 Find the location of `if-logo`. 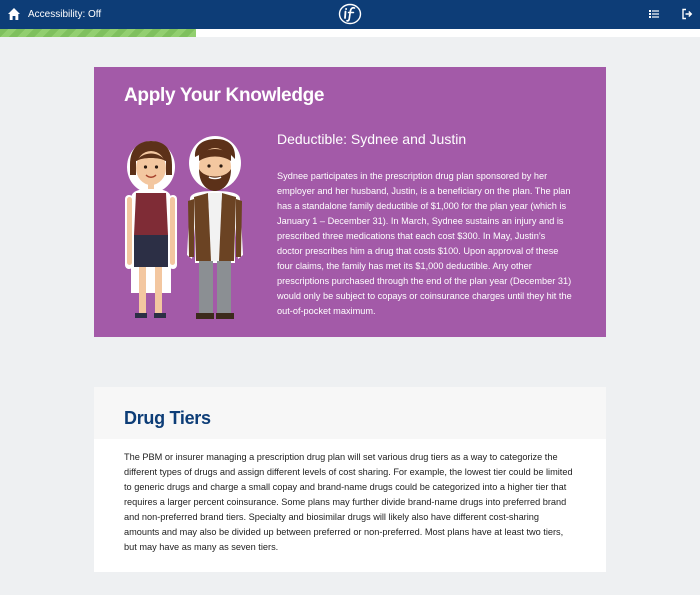

if-logo is located at coordinates (350, 14).